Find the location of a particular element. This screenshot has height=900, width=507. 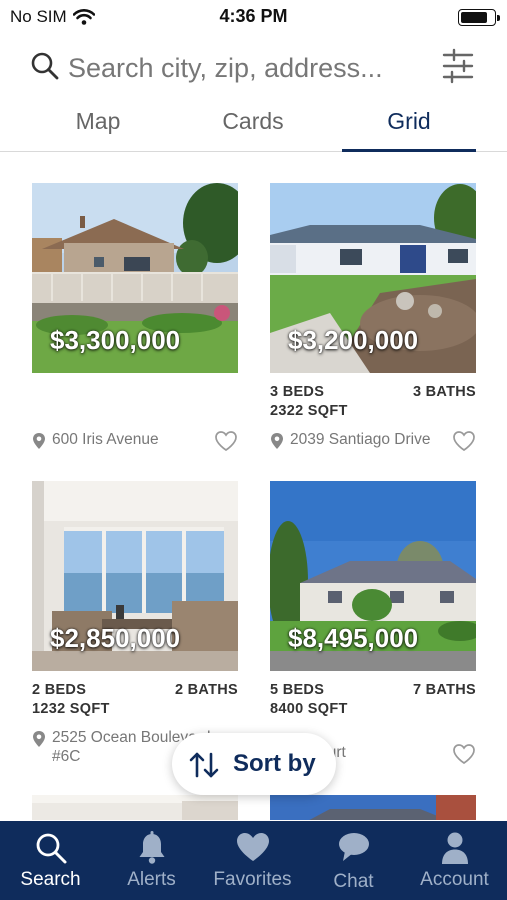

battery-level is located at coordinates (474, 17).